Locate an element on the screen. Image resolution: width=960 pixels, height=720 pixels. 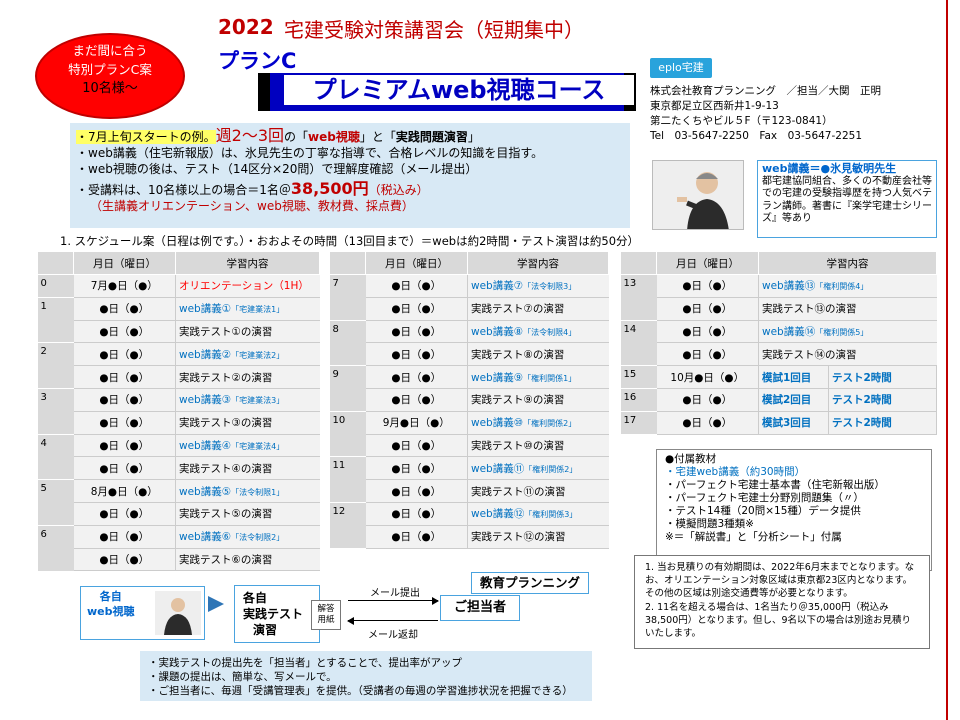
lesson-content: web講義⑪「権利関係2」 is located at coordinates (538, 468).